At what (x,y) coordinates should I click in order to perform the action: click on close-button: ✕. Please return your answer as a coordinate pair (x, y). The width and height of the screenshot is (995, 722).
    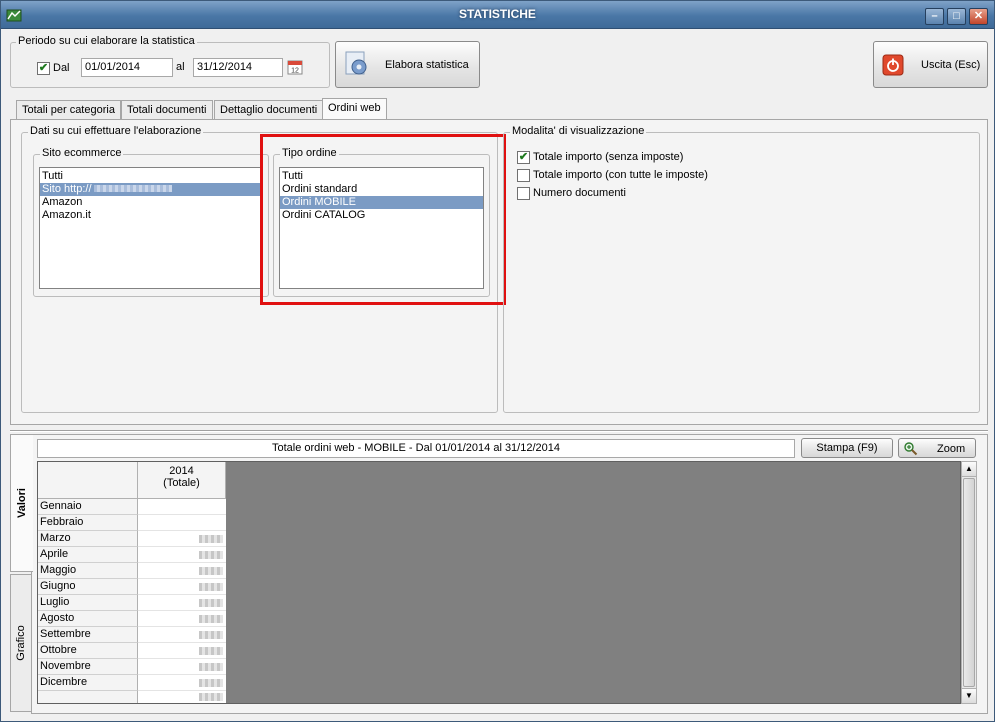
    Looking at the image, I should click on (978, 16).